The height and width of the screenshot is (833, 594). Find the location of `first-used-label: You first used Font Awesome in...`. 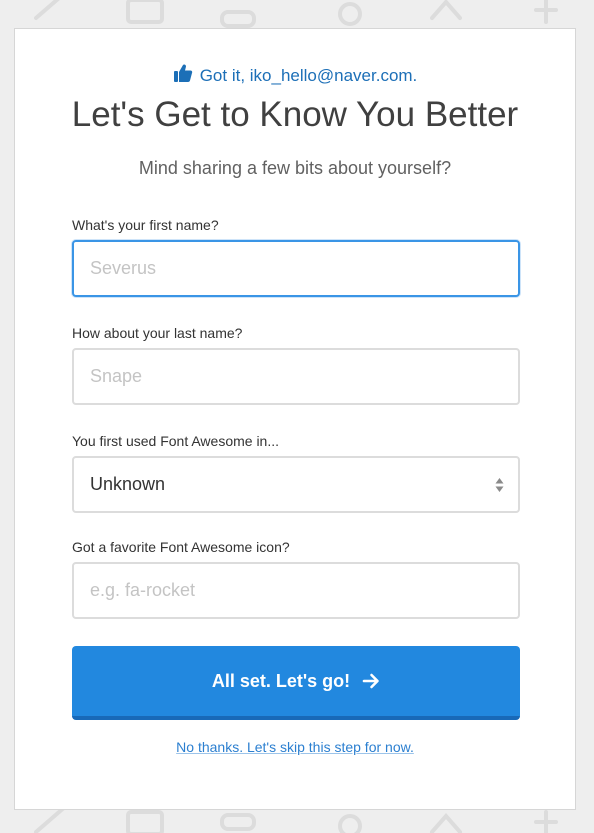

first-used-label: You first used Font Awesome in... is located at coordinates (176, 441).